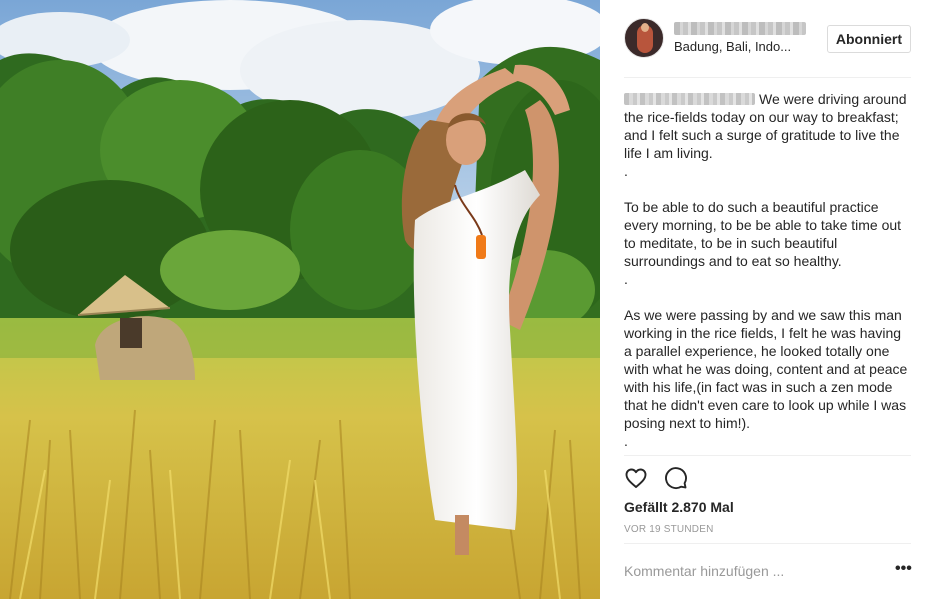 The image size is (935, 599). What do you see at coordinates (676, 478) in the screenshot?
I see `speech-bubble-icon` at bounding box center [676, 478].